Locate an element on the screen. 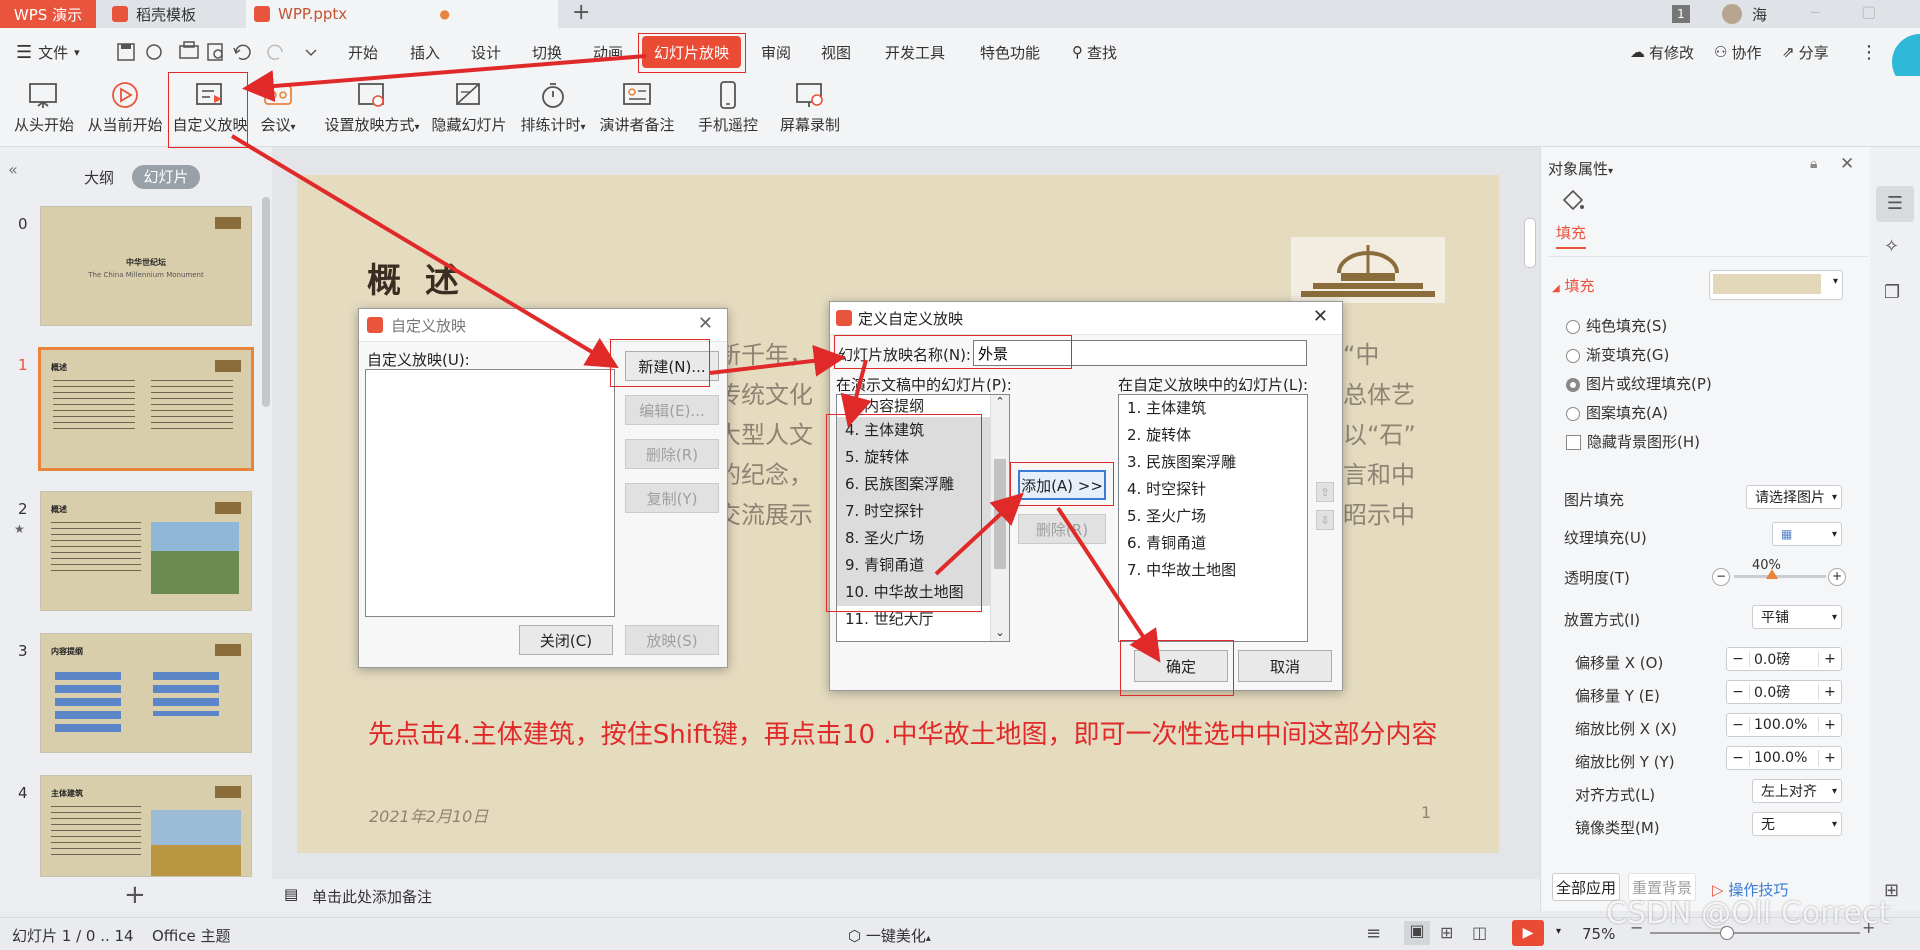 The height and width of the screenshot is (950, 1920). tab-daoke-templates: 稻壳模板 is located at coordinates (176, 14).